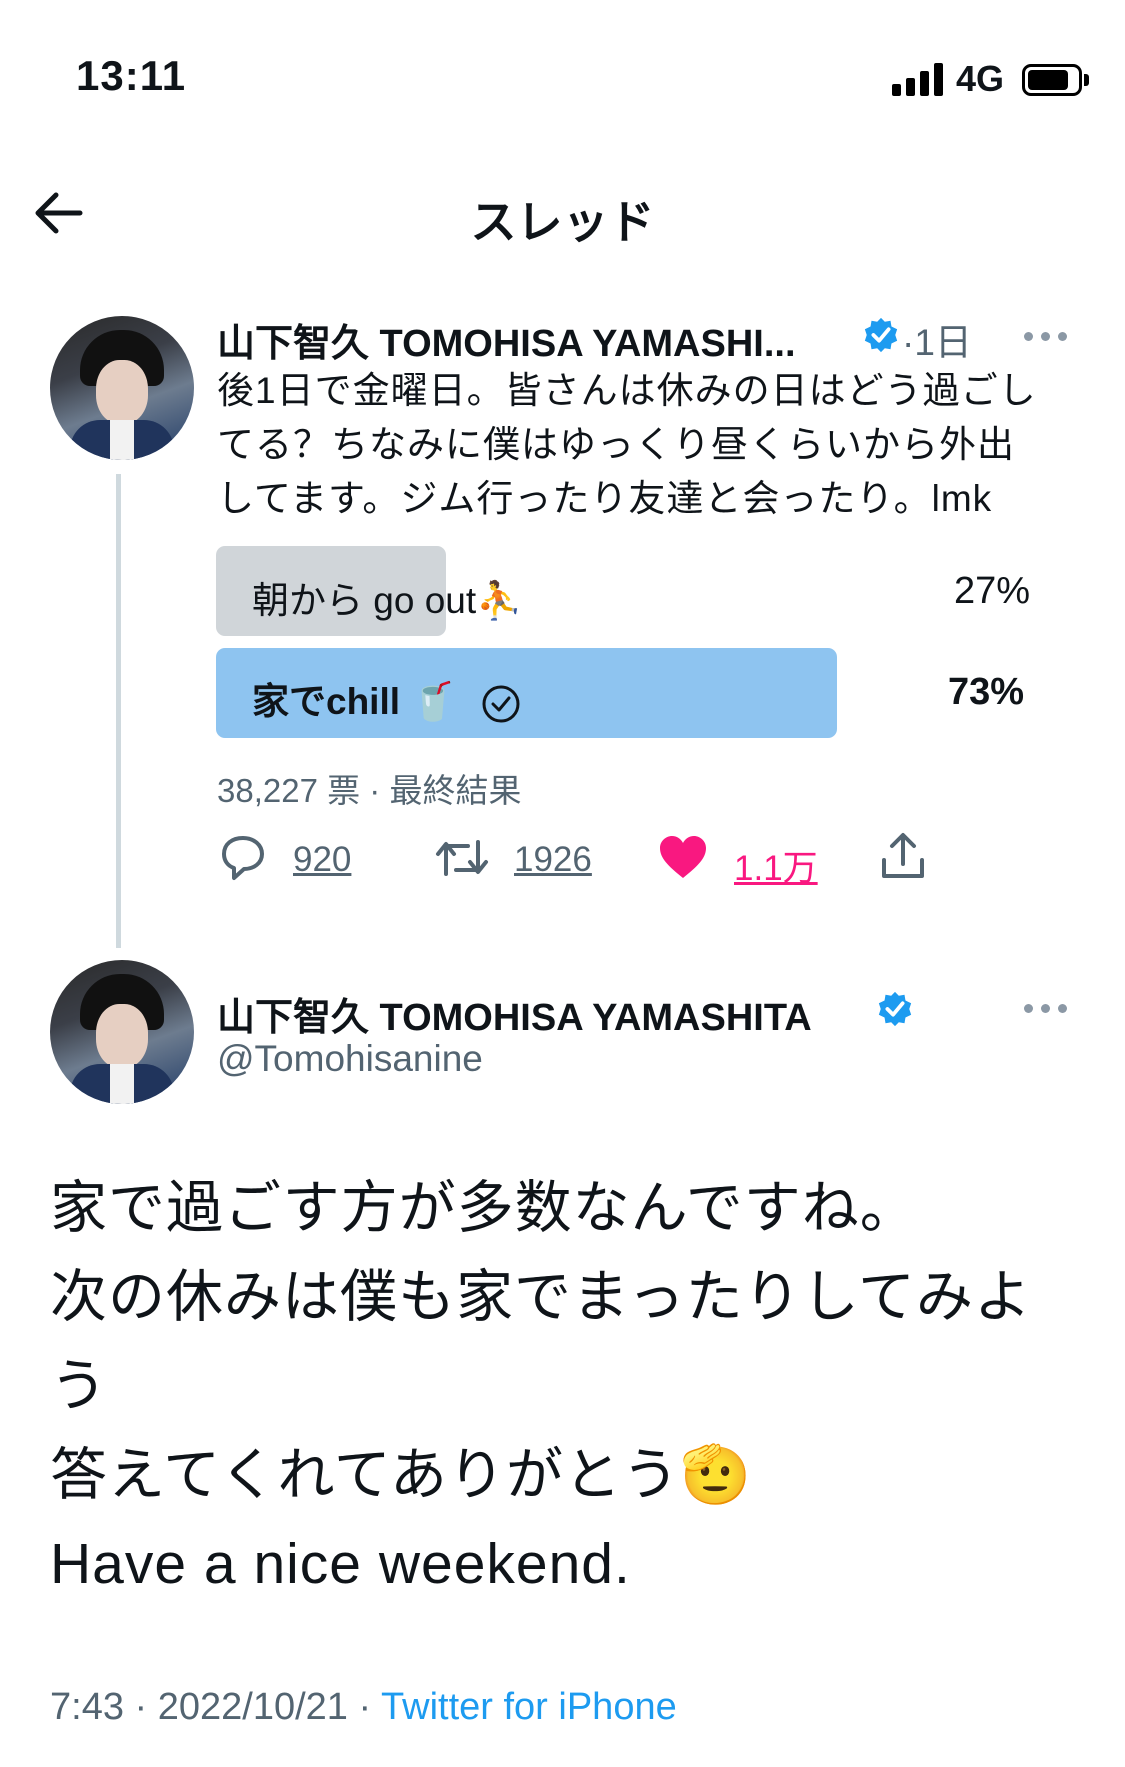  Describe the element at coordinates (919, 79) in the screenshot. I see `signal-icon` at that location.